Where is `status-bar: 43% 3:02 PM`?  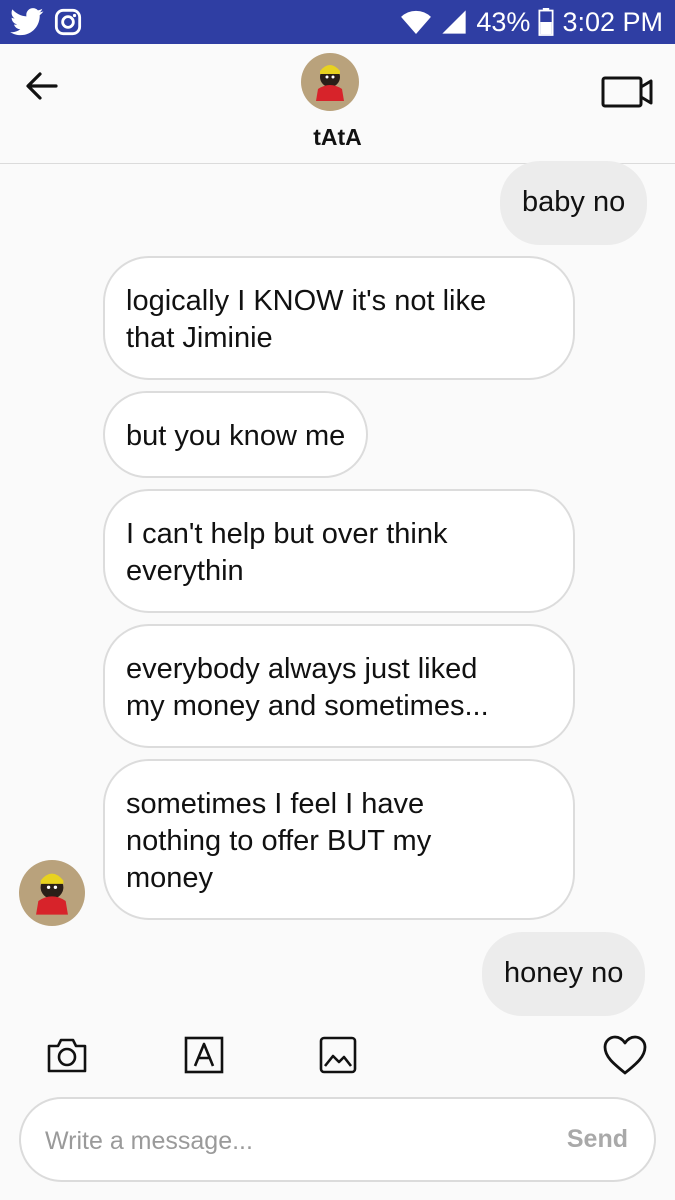
status-bar: 43% 3:02 PM is located at coordinates (337, 22).